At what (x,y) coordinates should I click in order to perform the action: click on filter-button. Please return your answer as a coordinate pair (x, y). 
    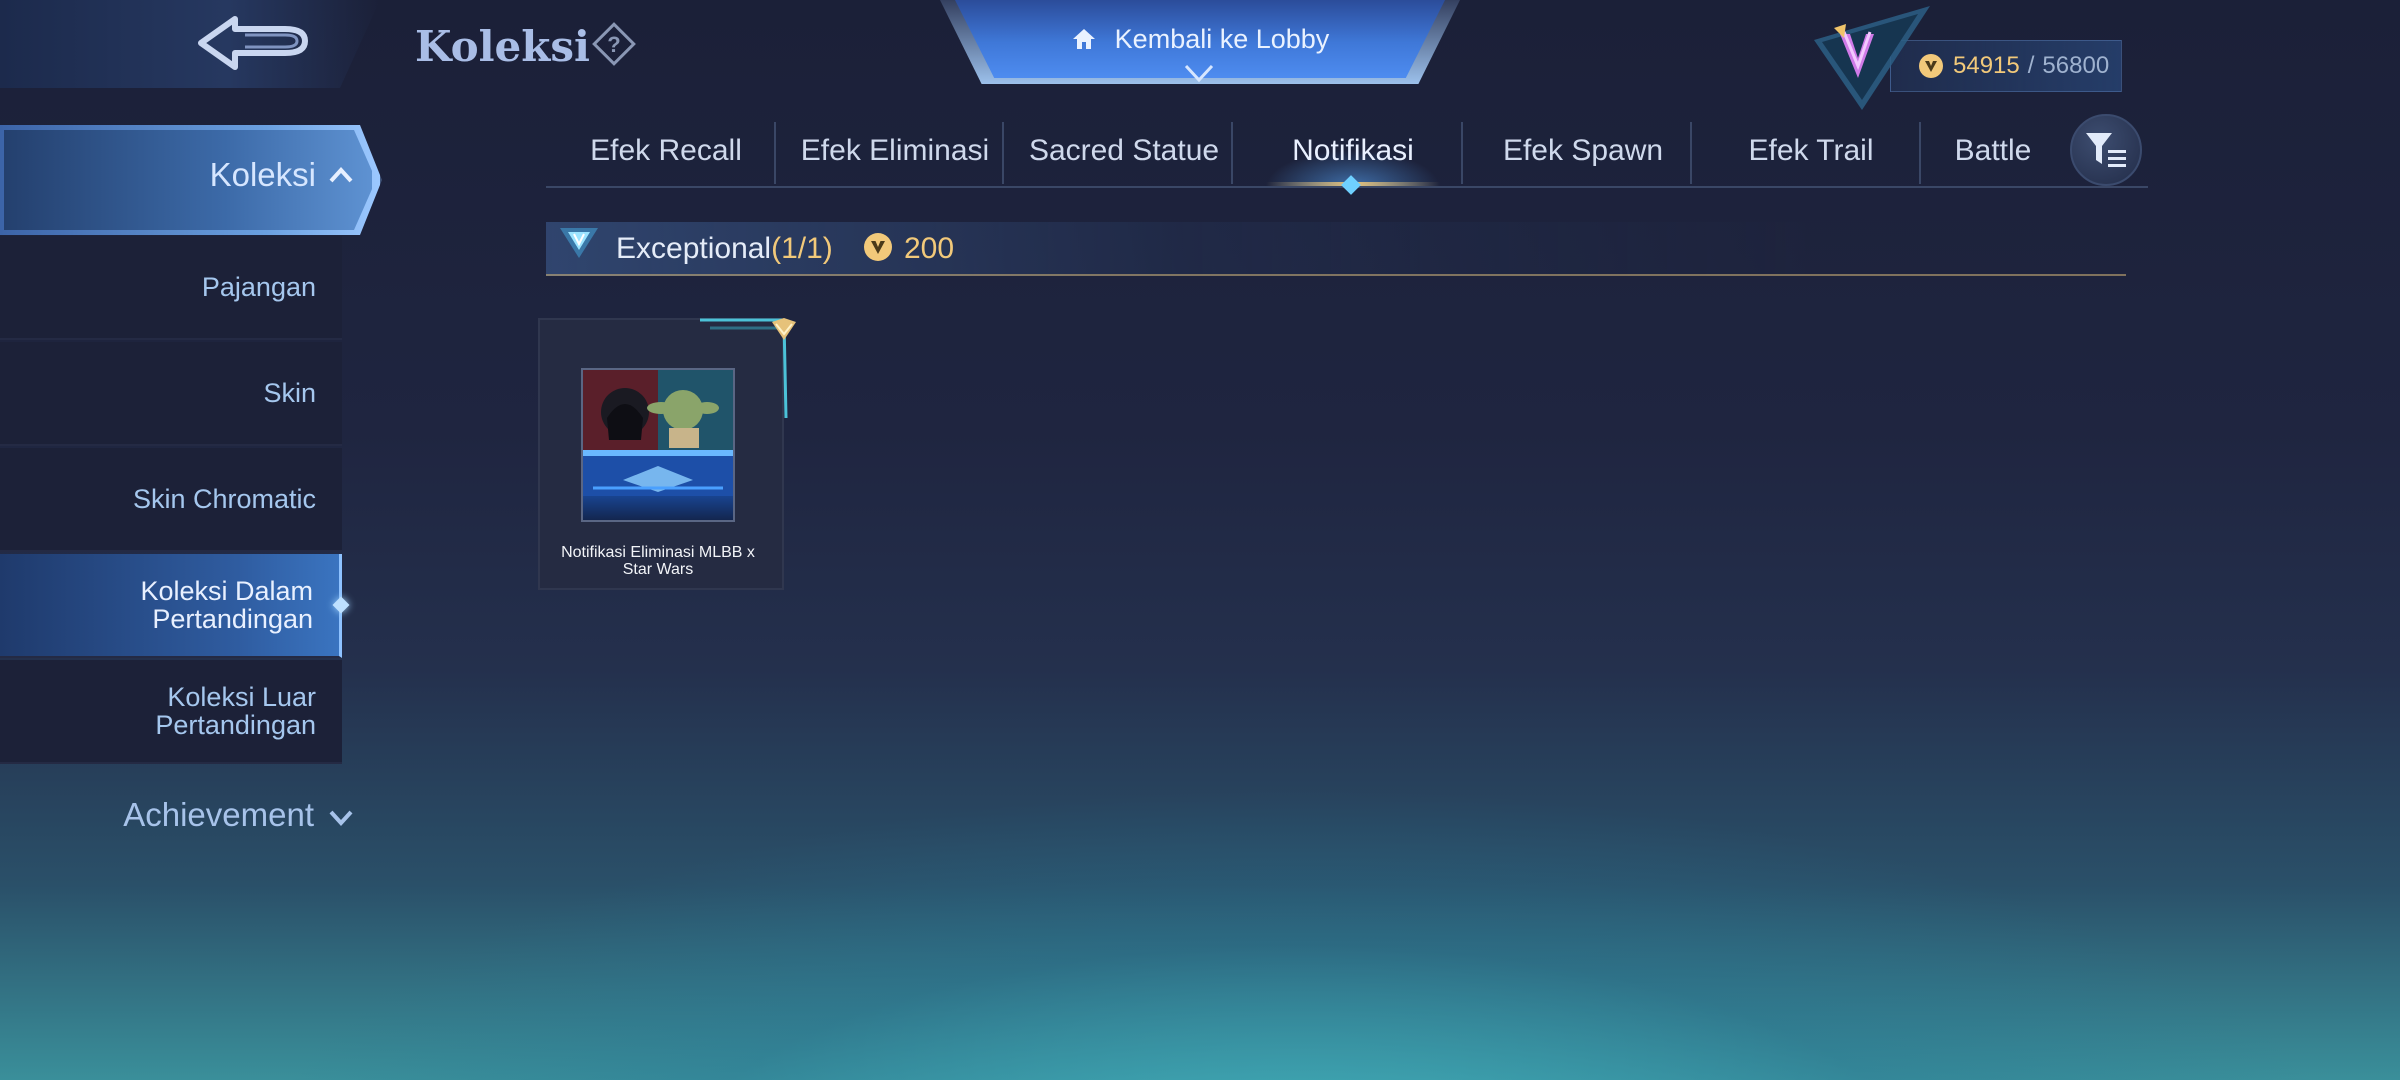
    Looking at the image, I should click on (2106, 150).